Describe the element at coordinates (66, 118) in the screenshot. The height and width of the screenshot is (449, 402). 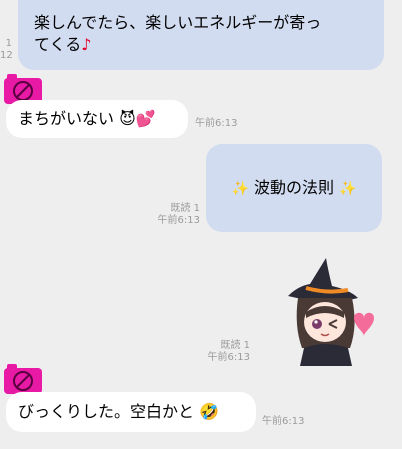
I see `message-text: まちがいない` at that location.